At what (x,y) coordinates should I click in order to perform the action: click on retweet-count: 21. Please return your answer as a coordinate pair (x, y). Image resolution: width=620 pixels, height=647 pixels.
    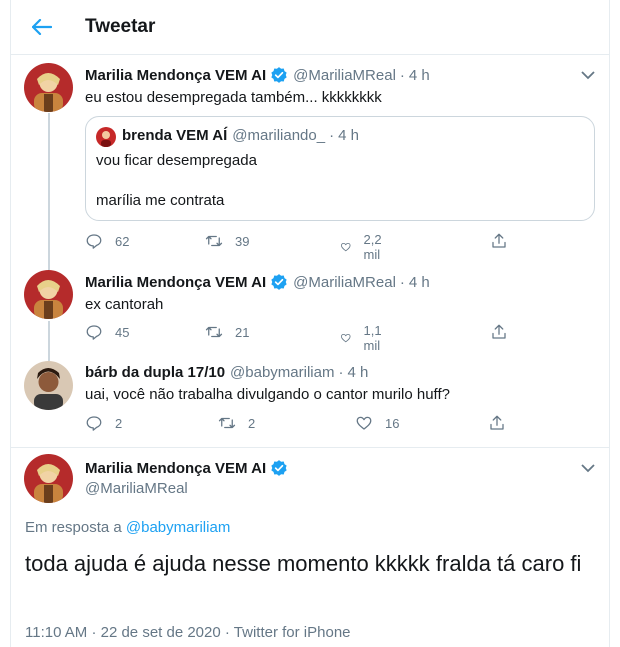
    Looking at the image, I should click on (242, 332).